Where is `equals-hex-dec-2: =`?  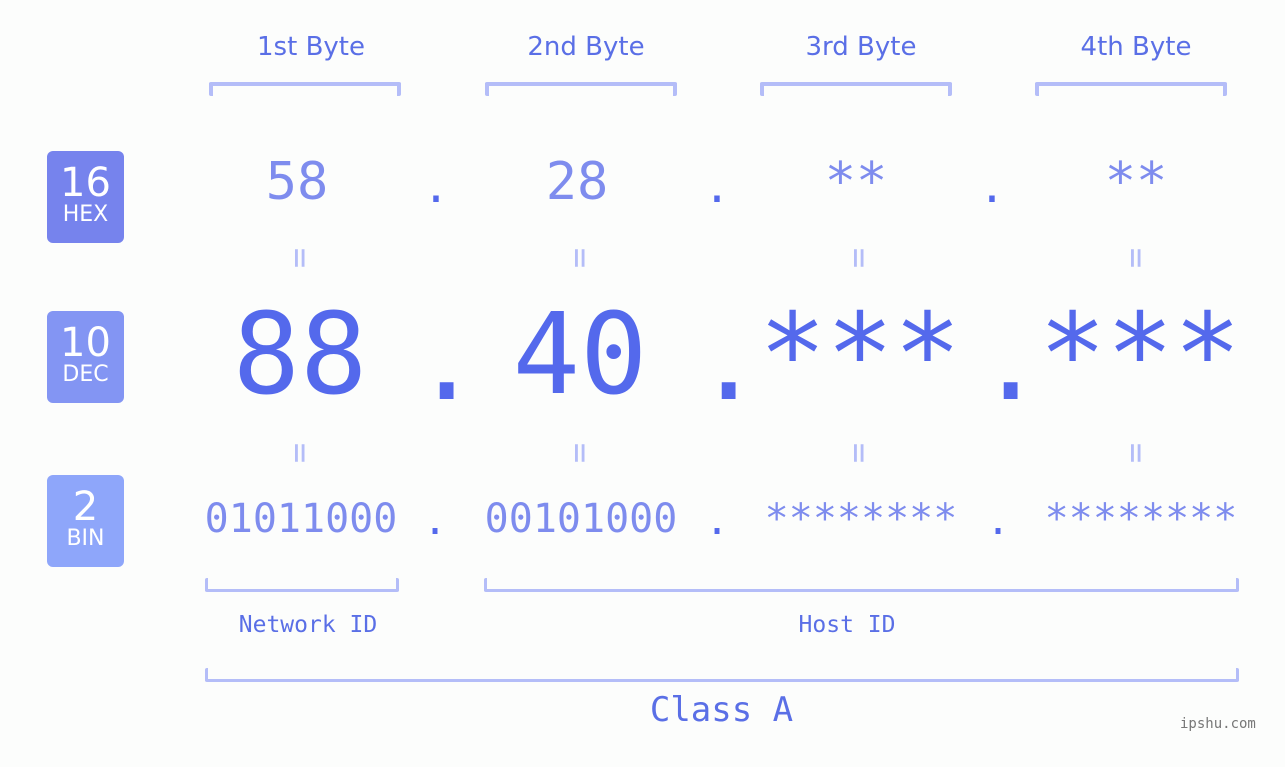 equals-hex-dec-2: = is located at coordinates (580, 258).